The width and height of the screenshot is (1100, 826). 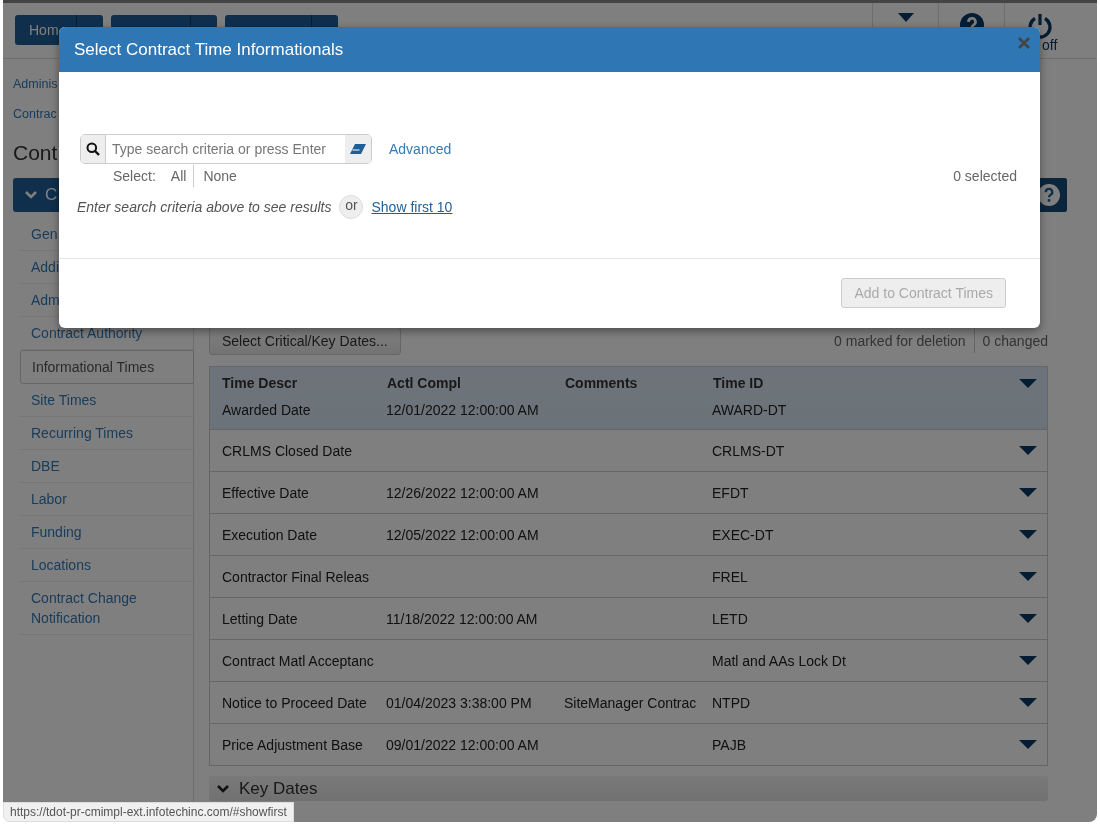 What do you see at coordinates (628, 788) in the screenshot?
I see `key-dates-header: Key Dates` at bounding box center [628, 788].